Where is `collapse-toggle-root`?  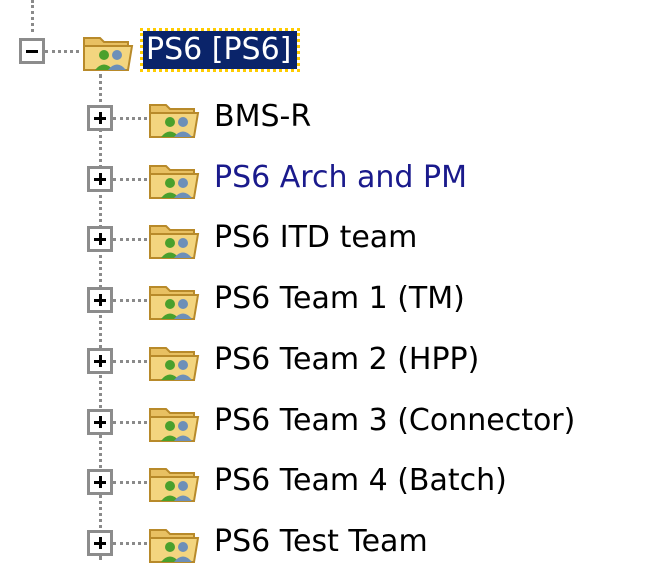
collapse-toggle-root is located at coordinates (32, 51).